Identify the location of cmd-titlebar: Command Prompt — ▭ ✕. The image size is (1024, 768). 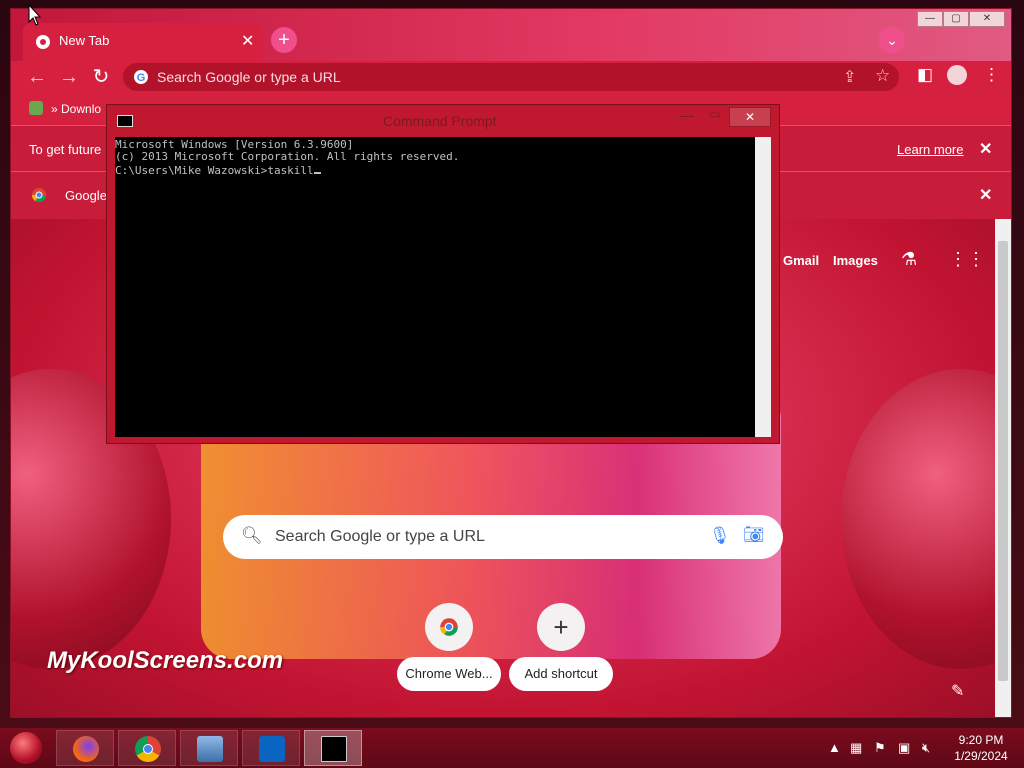
(443, 120).